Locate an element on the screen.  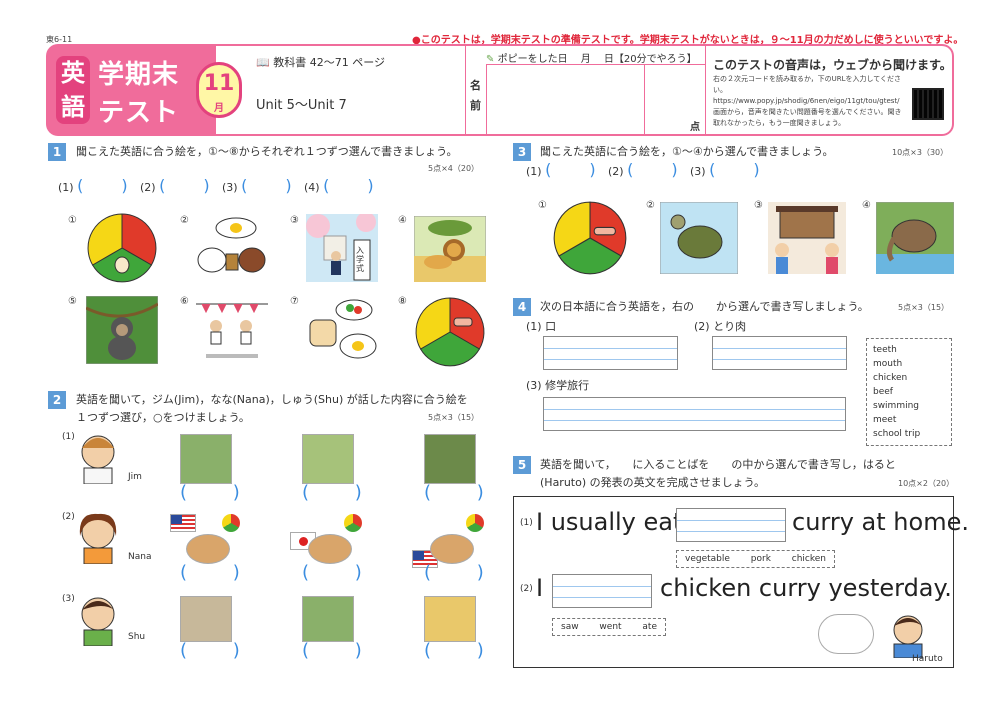
qr-code-icon is located at coordinates (928, 104).